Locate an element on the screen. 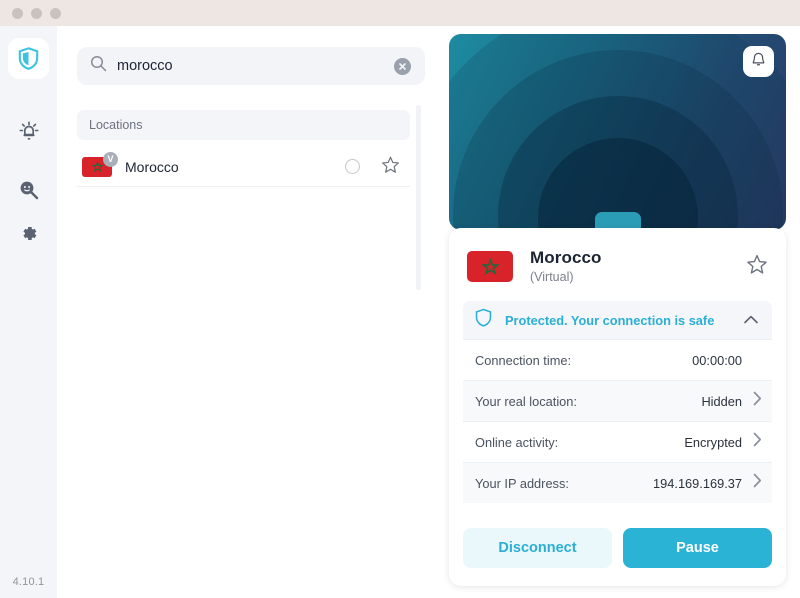 This screenshot has width=800, height=598. connection-hero is located at coordinates (617, 132).